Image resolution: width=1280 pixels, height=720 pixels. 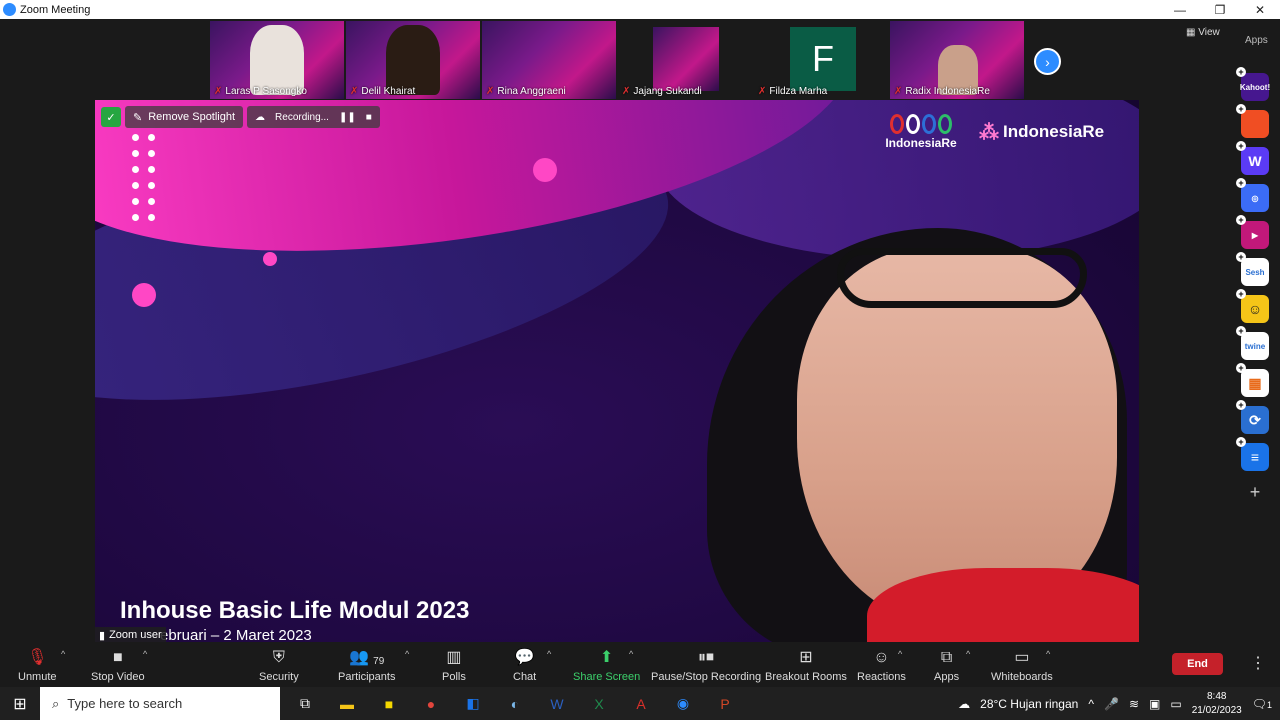 I want to click on pause-recording-button: ❚❚, so click(x=347, y=117).